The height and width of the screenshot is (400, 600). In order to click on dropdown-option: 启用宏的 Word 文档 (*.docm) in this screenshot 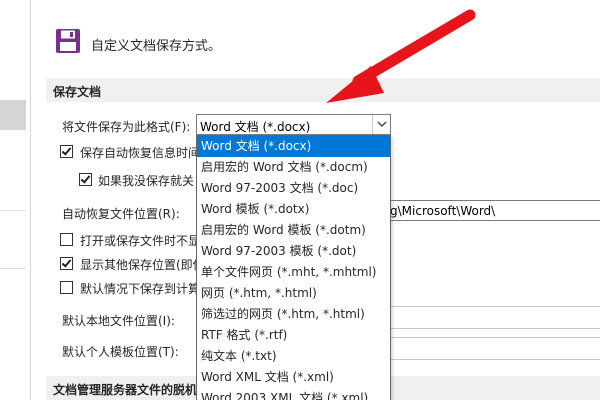, I will do `click(293, 167)`.